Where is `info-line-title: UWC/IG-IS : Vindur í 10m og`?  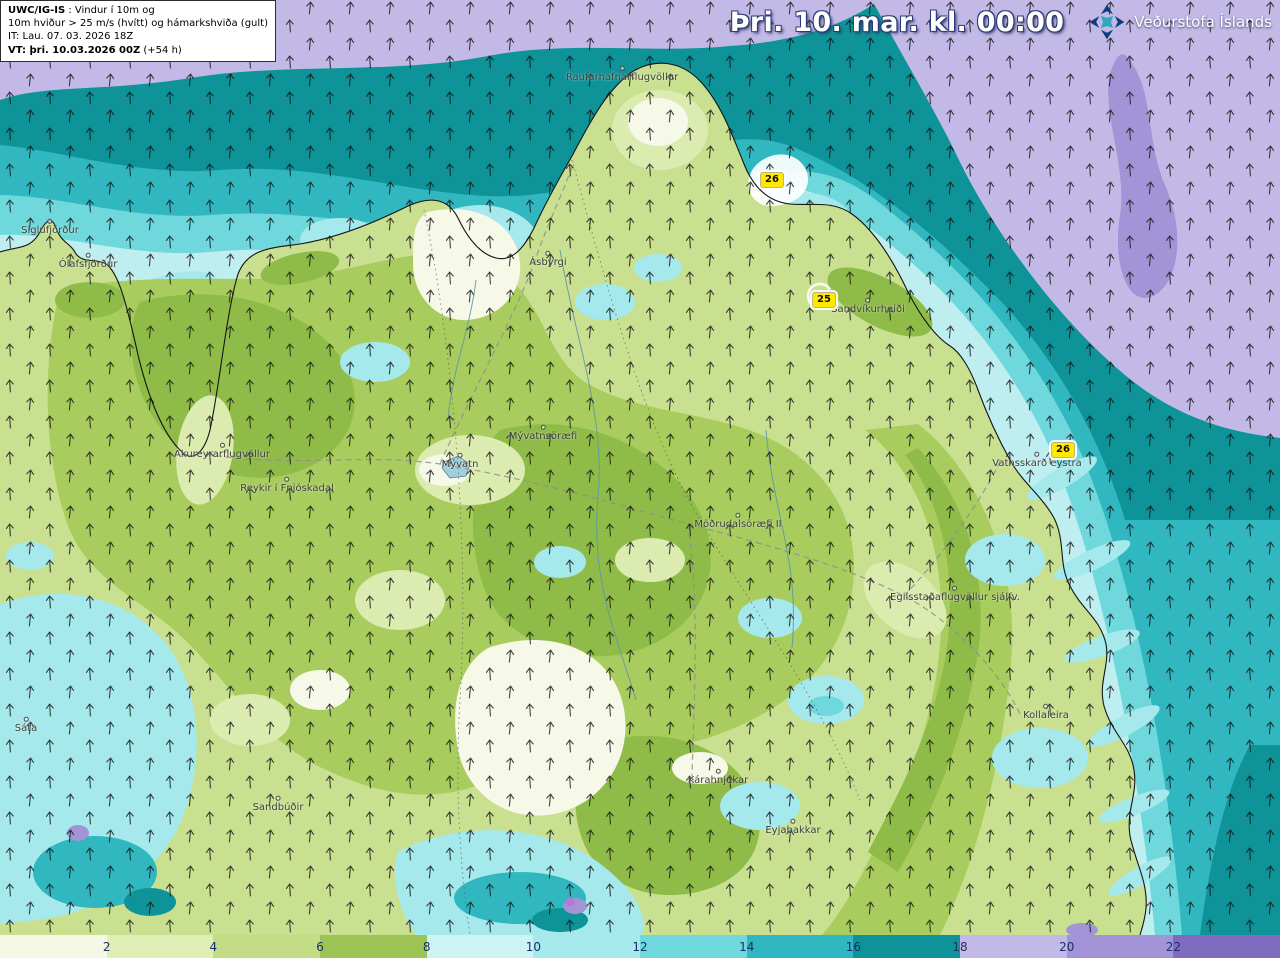
info-line-title: UWC/IG-IS : Vindur í 10m og is located at coordinates (81, 10).